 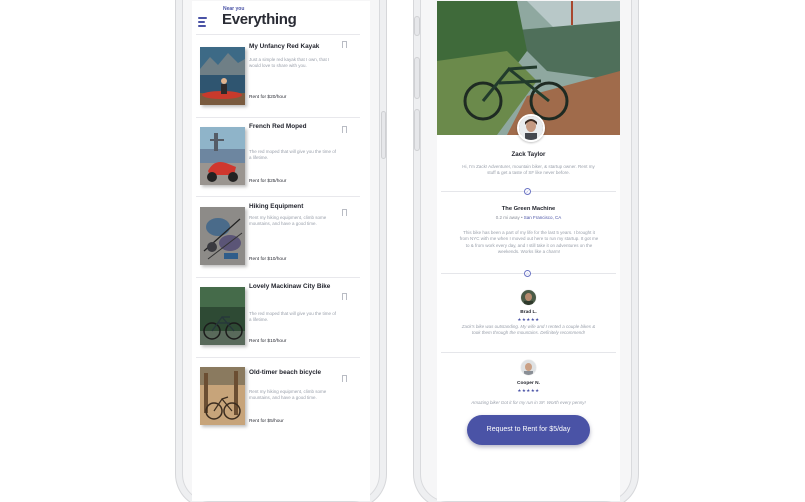 What do you see at coordinates (543, 217) in the screenshot?
I see `item-city-link: San Francisco, CA` at bounding box center [543, 217].